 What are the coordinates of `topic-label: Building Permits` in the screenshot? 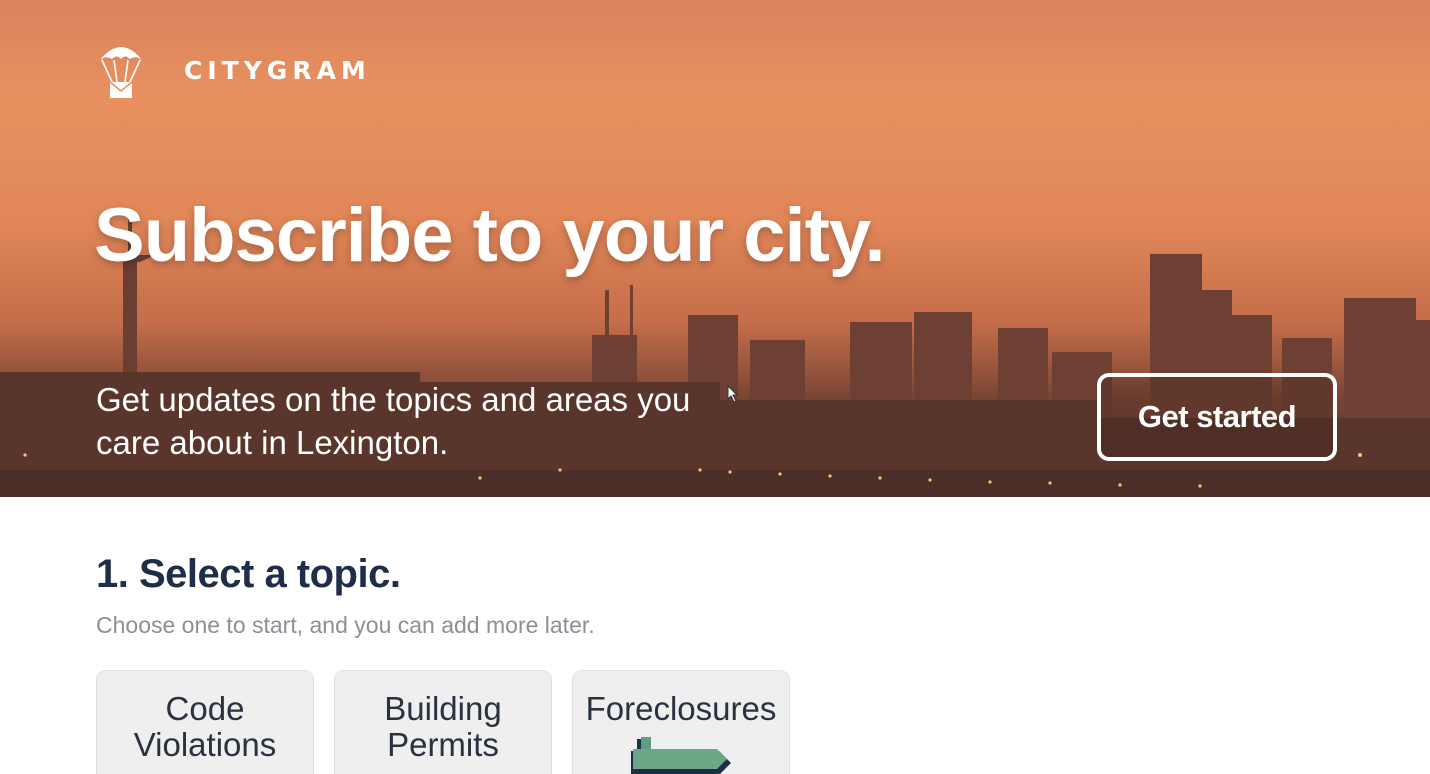 It's located at (443, 726).